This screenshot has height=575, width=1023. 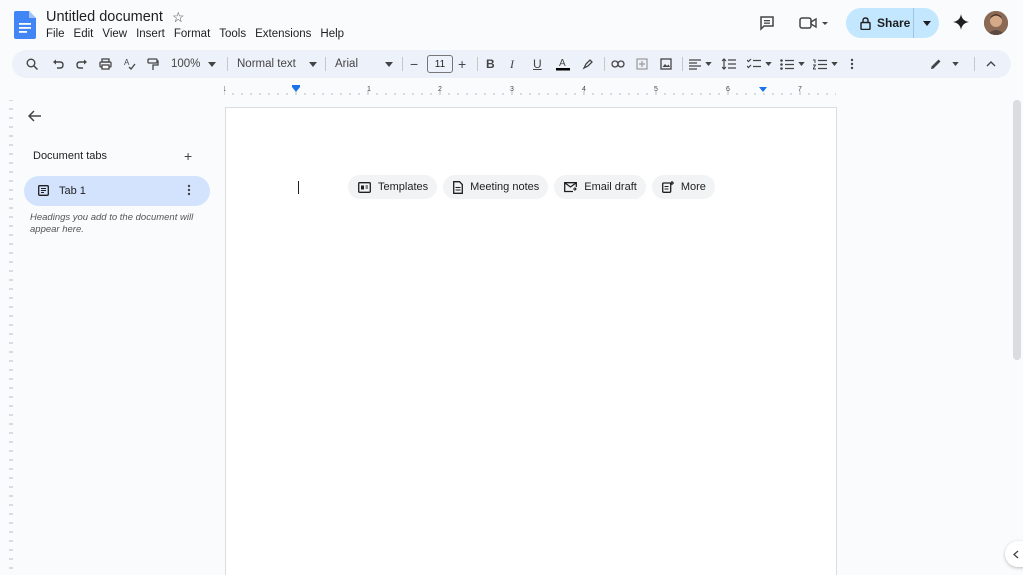 What do you see at coordinates (584, 89) in the screenshot?
I see `ruler-label: 4` at bounding box center [584, 89].